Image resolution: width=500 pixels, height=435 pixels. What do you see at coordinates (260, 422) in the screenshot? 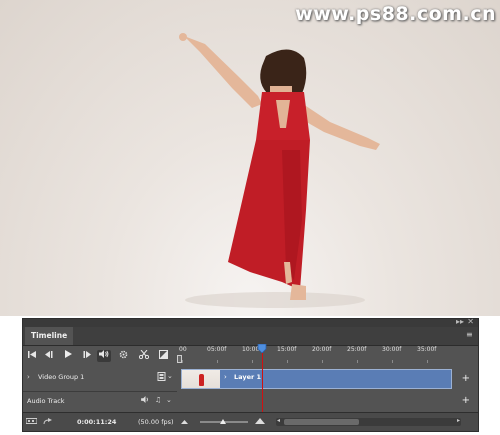
I see `zoom-in-icon` at bounding box center [260, 422].